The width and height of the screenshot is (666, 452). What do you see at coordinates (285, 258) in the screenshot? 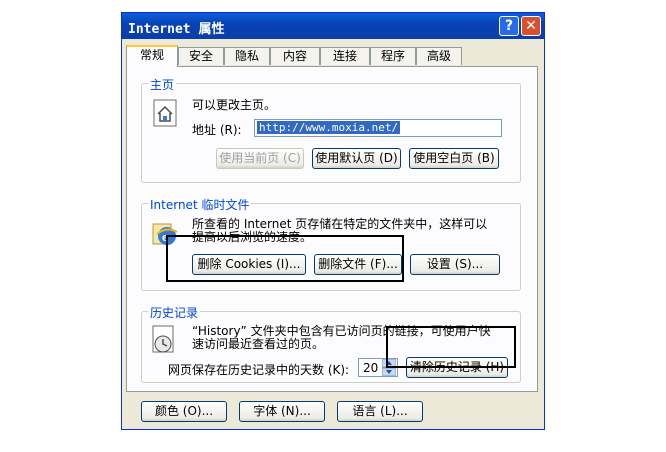
I see `highlight-box-delete` at bounding box center [285, 258].